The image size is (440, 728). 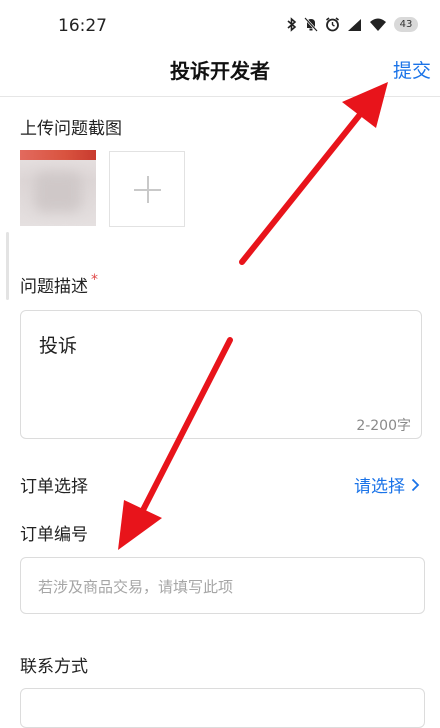 What do you see at coordinates (71, 129) in the screenshot?
I see `upload-label: 上传问题截图` at bounding box center [71, 129].